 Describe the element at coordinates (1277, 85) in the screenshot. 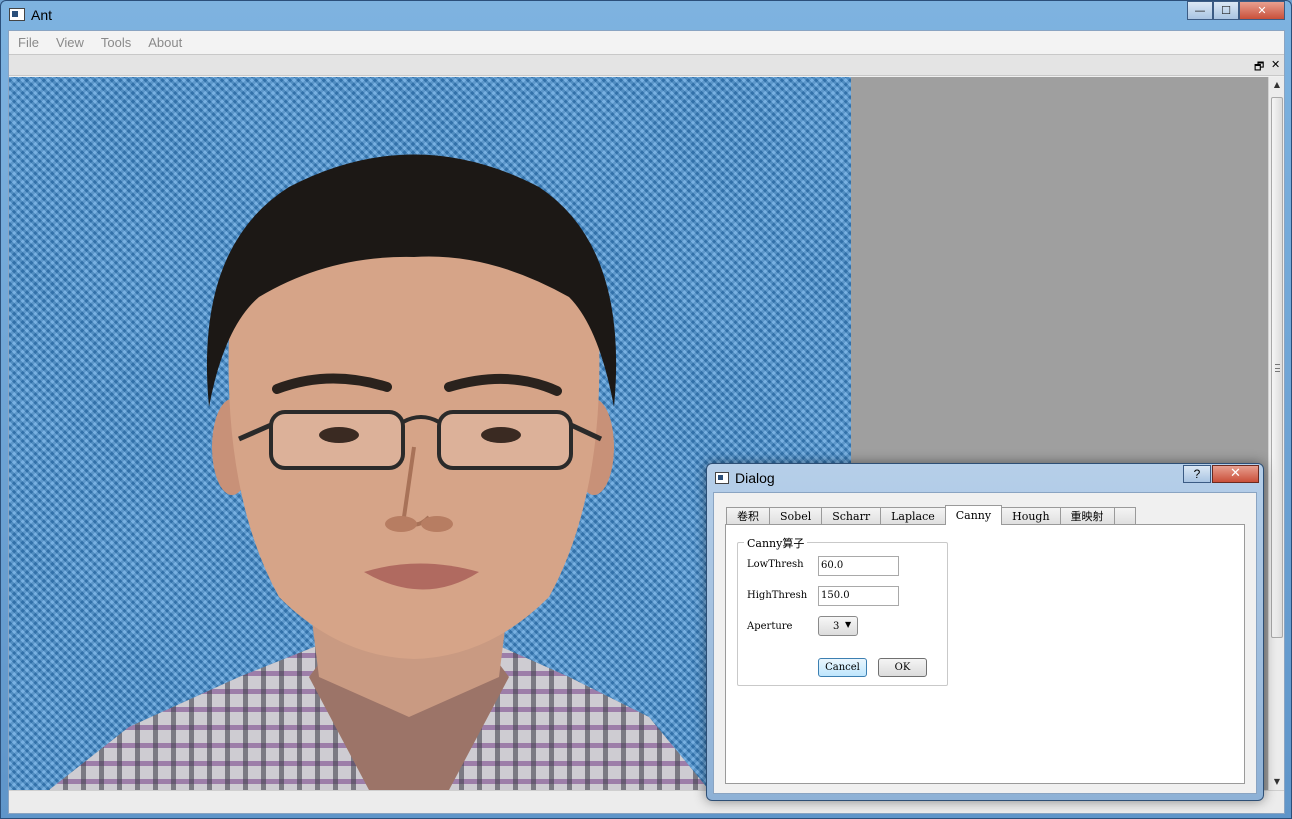

I see `scroll-up-arrow-icon: ▲` at that location.